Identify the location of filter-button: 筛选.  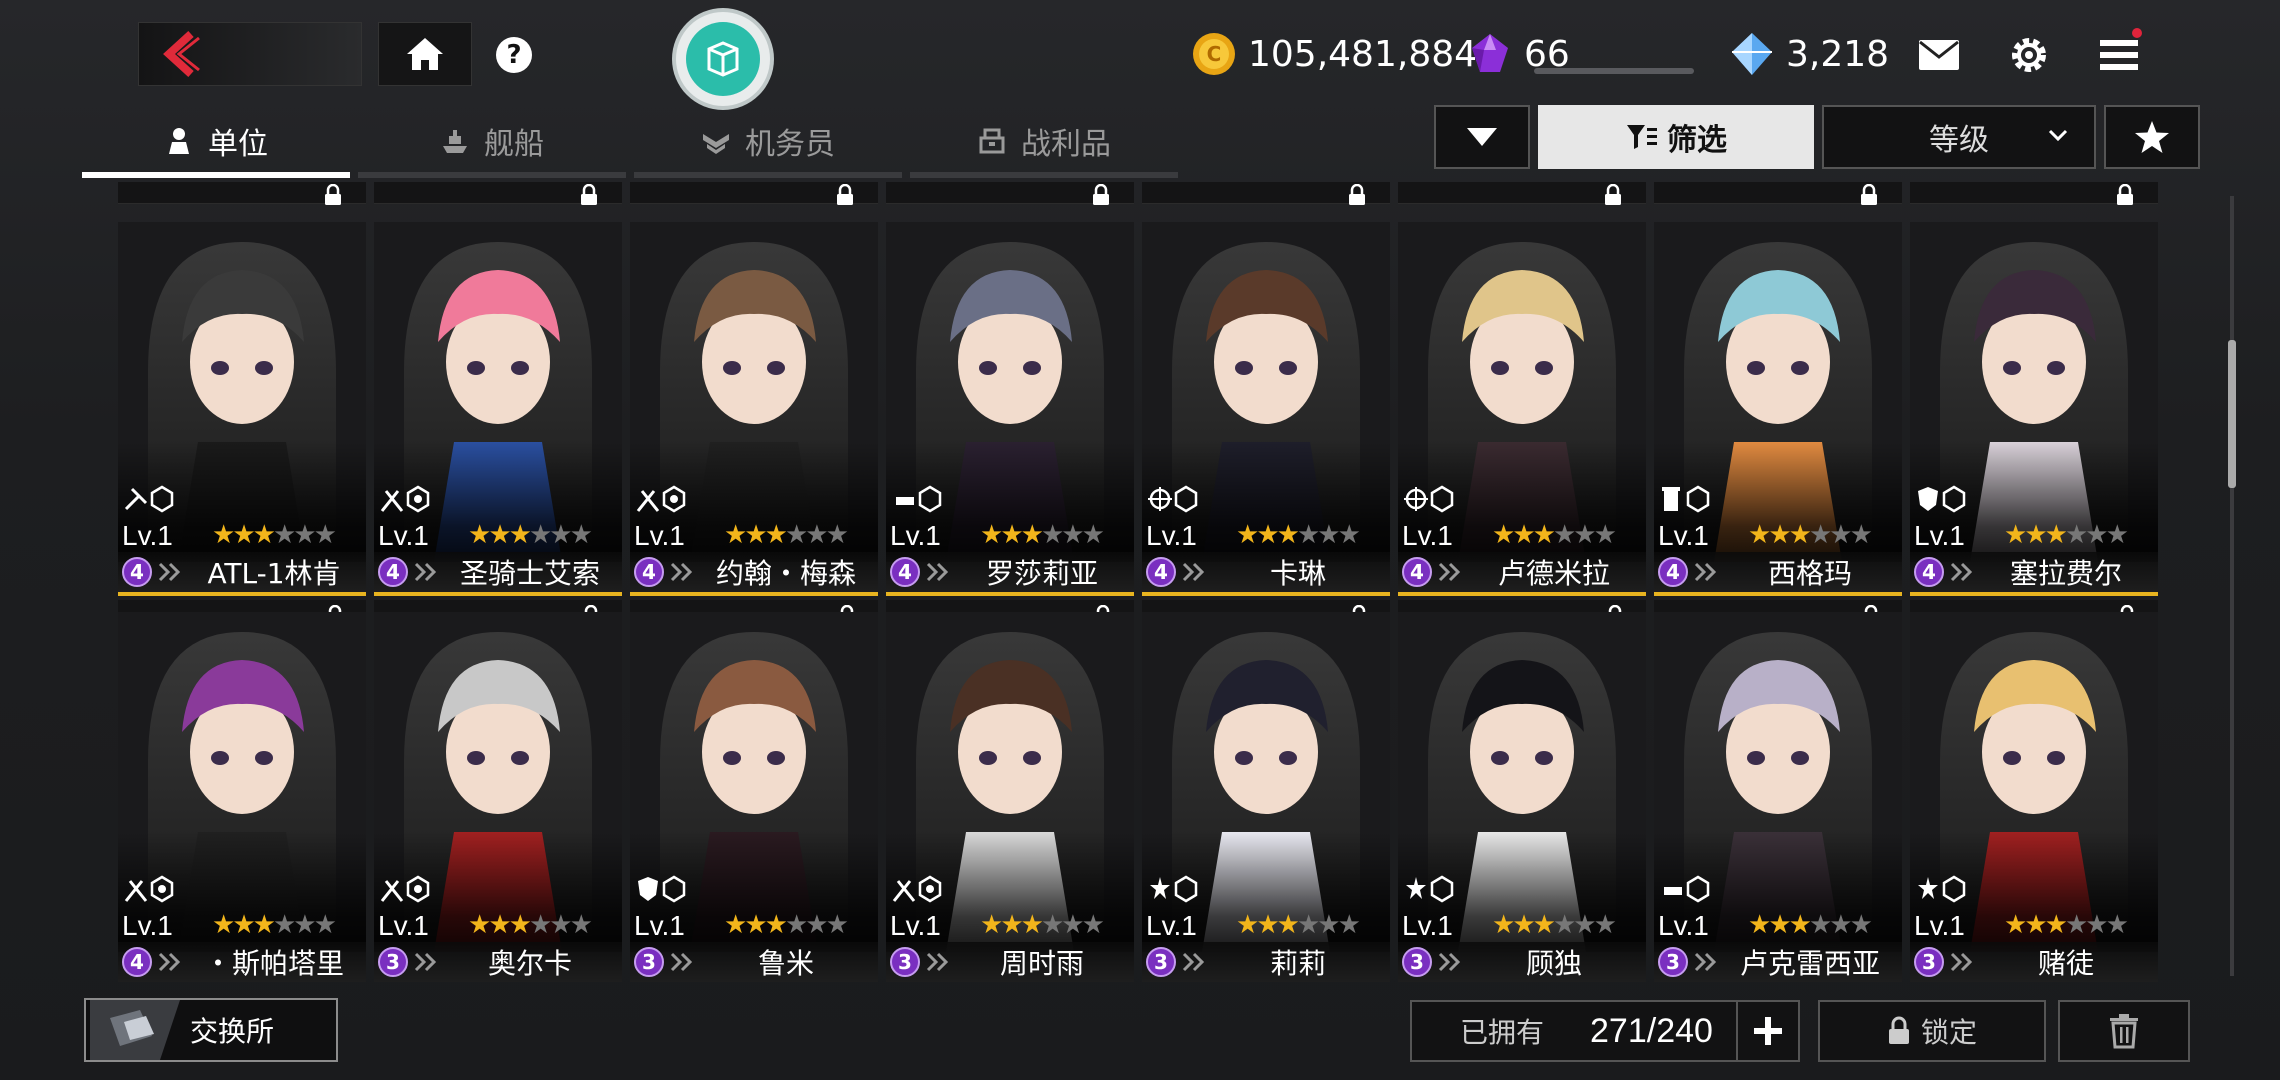
(1676, 137).